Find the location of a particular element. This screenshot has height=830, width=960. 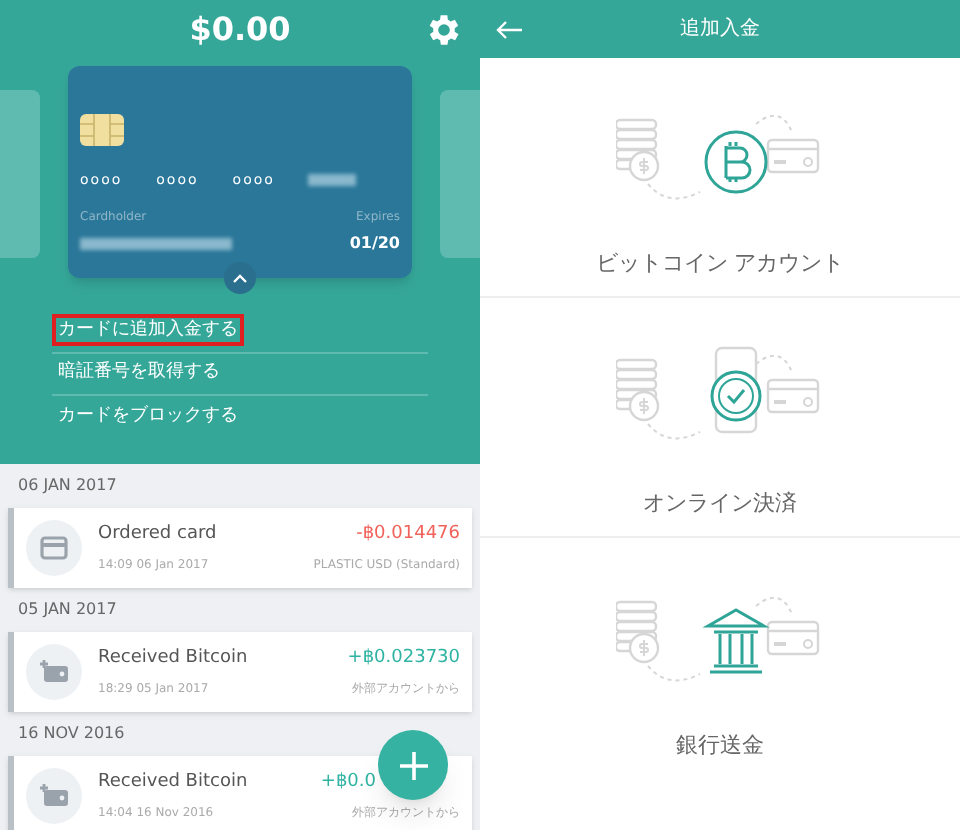

transaction-amount: +฿0.0 is located at coordinates (348, 783).